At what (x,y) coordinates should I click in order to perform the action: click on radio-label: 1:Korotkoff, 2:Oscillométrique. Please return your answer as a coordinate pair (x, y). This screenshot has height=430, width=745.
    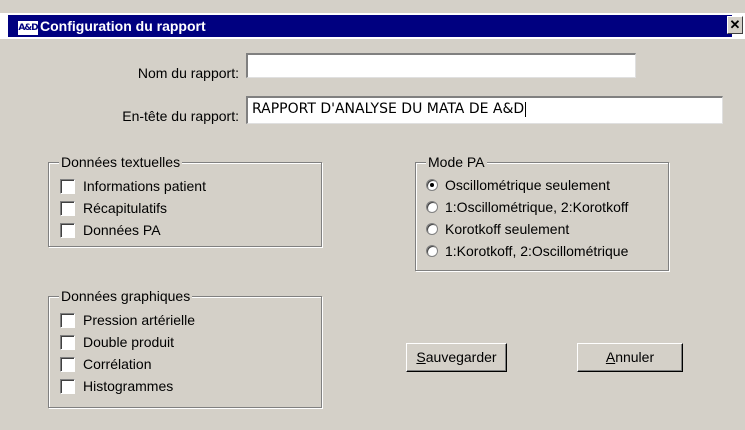
    Looking at the image, I should click on (537, 251).